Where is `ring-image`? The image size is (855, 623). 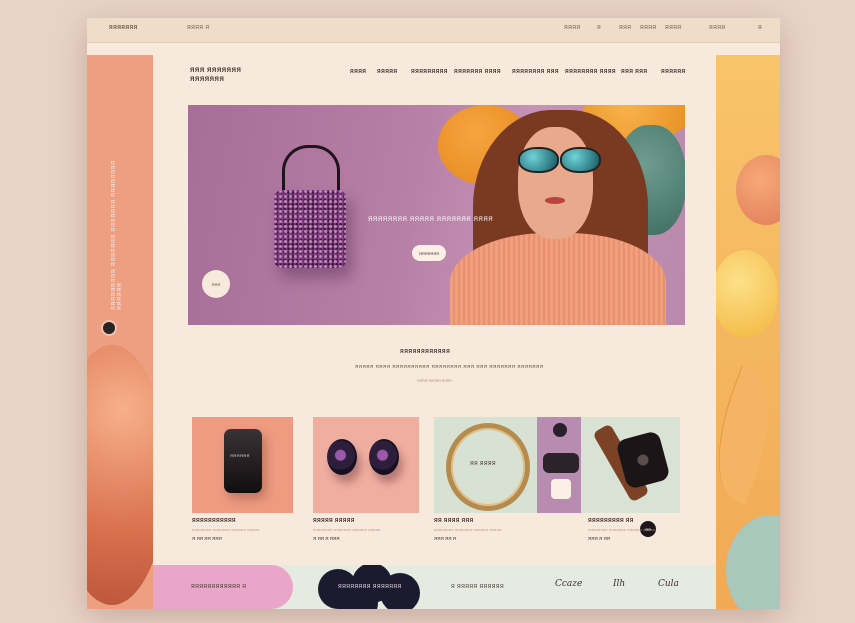
ring-image is located at coordinates (488, 467).